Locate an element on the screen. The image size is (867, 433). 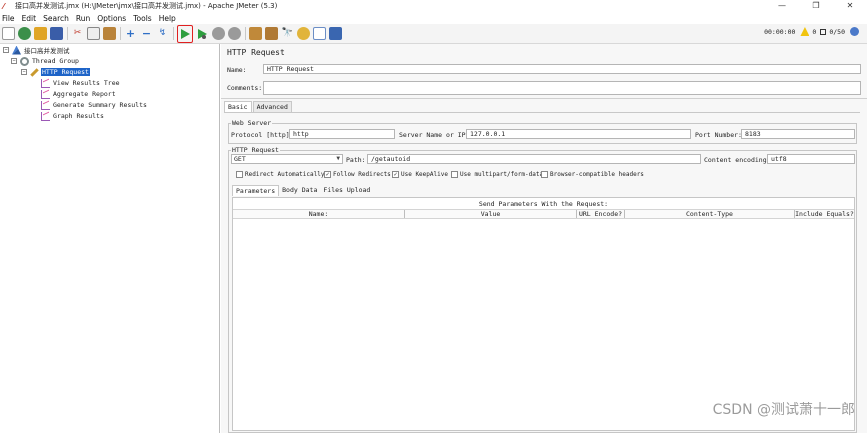
toolbar: ✂ + − ↯ 🔭 00:00:00 0 0/50 is located at coordinates (433, 34).